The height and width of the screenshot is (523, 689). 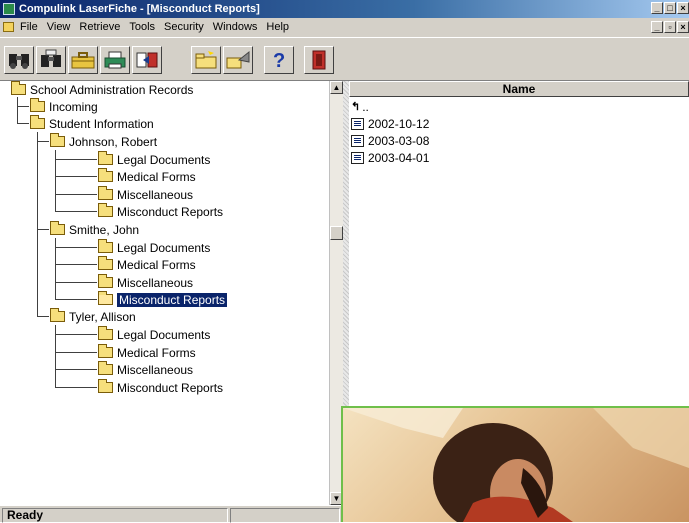 I want to click on tree-node-label: Medical Forms, so click(x=156, y=352).